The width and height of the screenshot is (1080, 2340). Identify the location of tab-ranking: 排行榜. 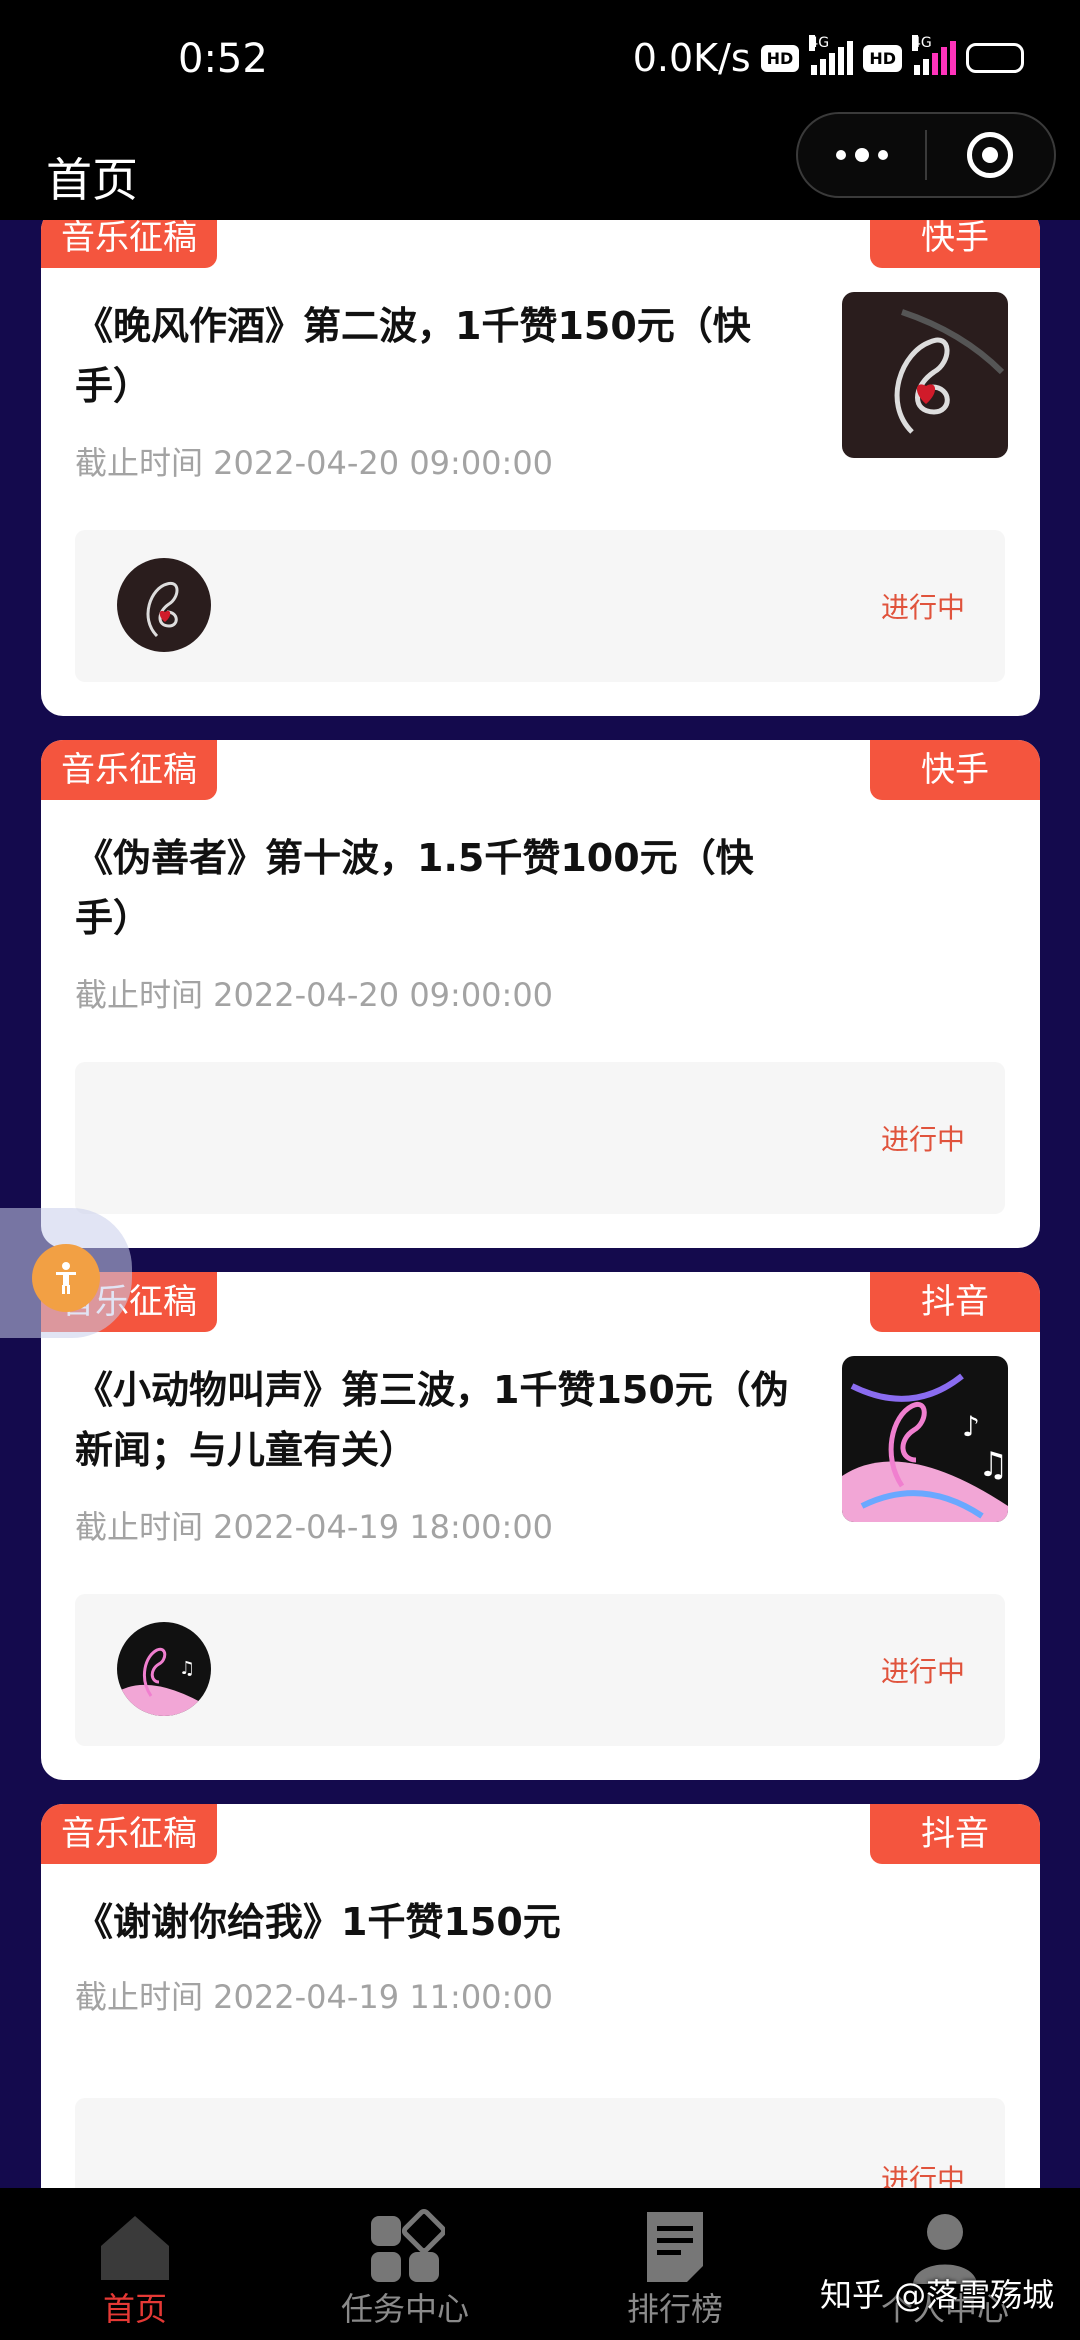
(675, 2264).